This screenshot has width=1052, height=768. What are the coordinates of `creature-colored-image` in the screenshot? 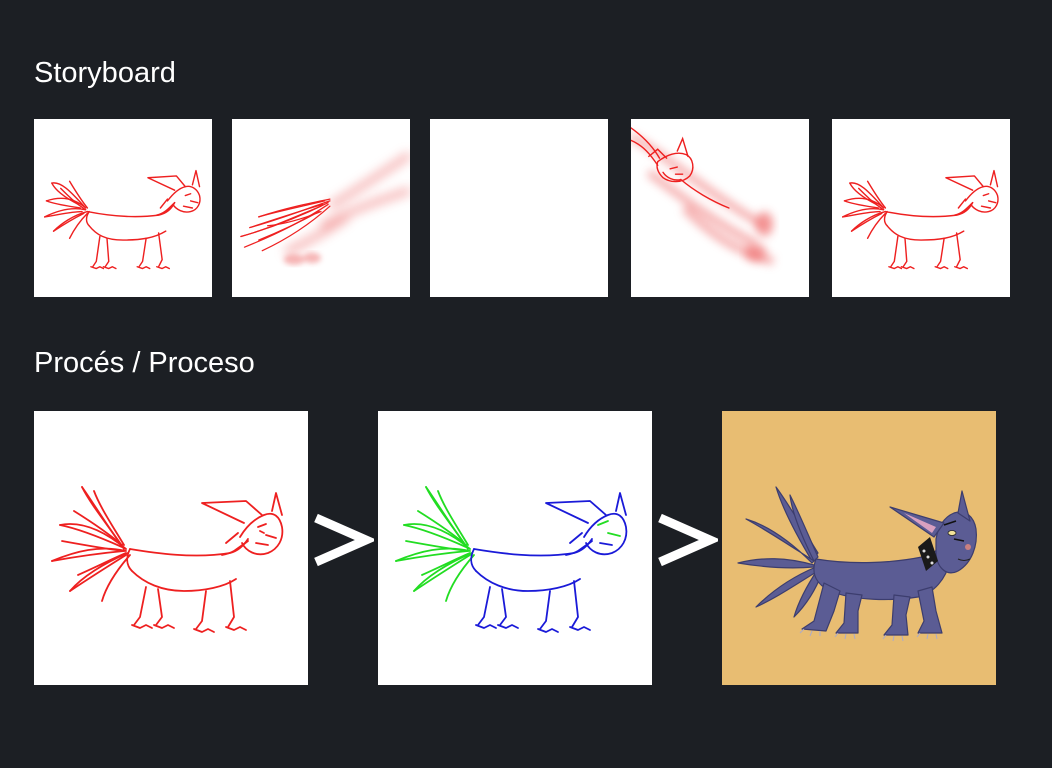 It's located at (857, 564).